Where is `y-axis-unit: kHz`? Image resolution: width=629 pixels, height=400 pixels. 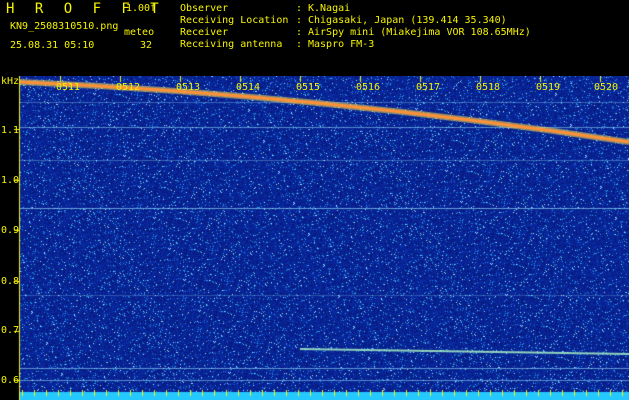
y-axis-unit: kHz is located at coordinates (10, 81).